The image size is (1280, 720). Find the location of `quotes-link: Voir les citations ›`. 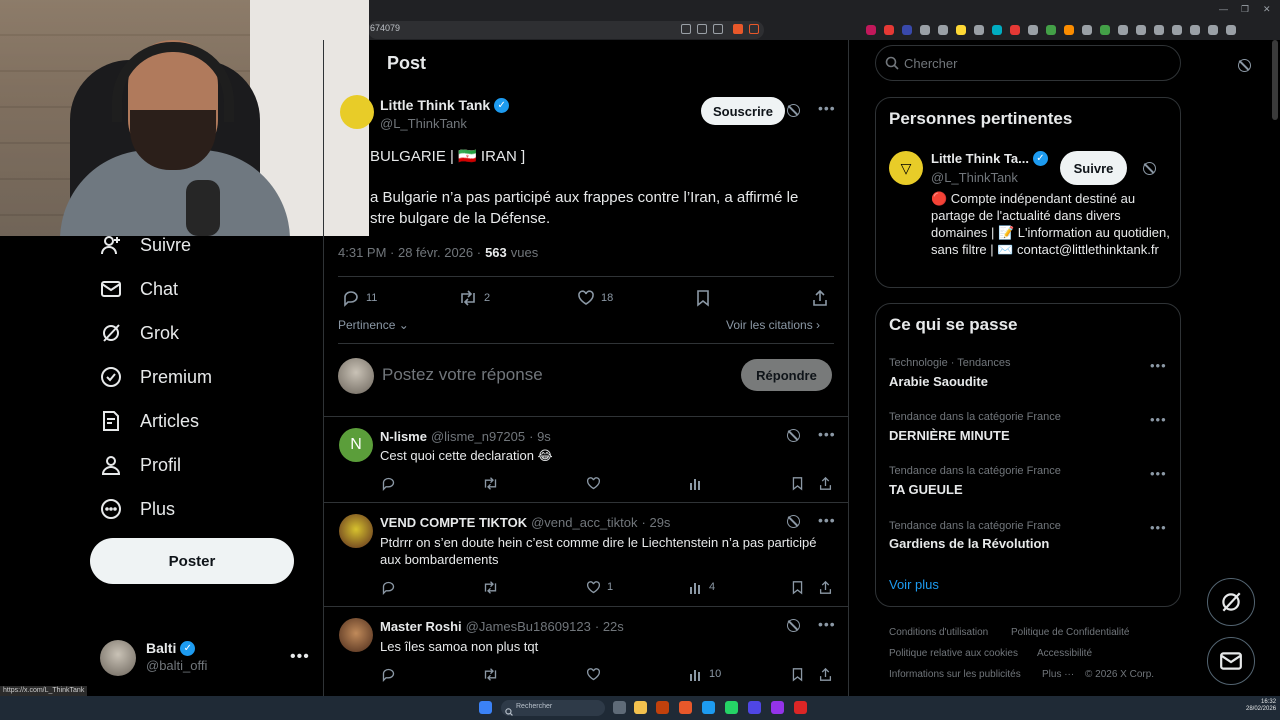

quotes-link: Voir les citations › is located at coordinates (773, 325).